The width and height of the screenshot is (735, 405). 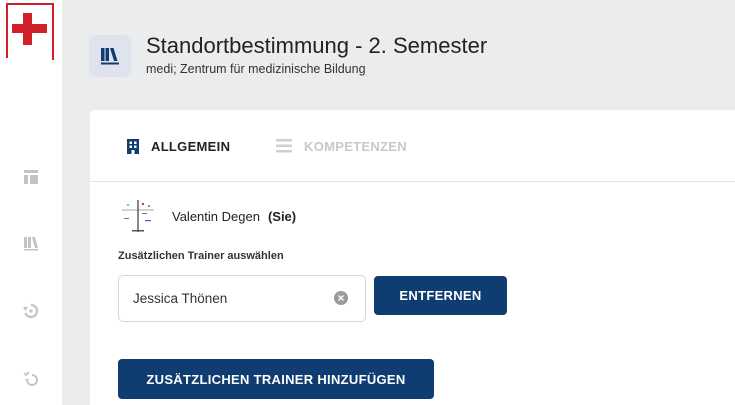 I want to click on dashboard-icon, so click(x=31, y=177).